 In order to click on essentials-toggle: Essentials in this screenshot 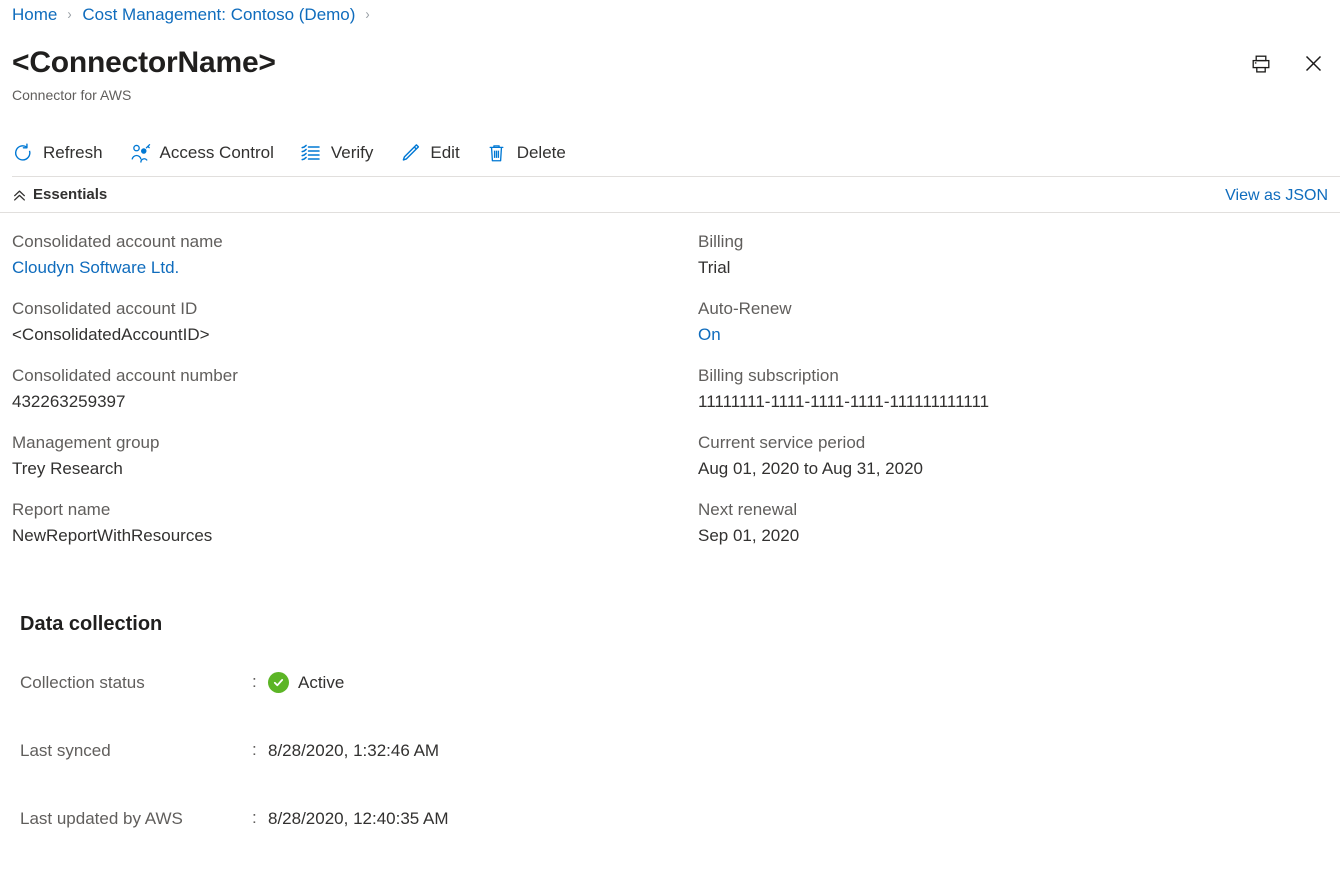, I will do `click(59, 195)`.